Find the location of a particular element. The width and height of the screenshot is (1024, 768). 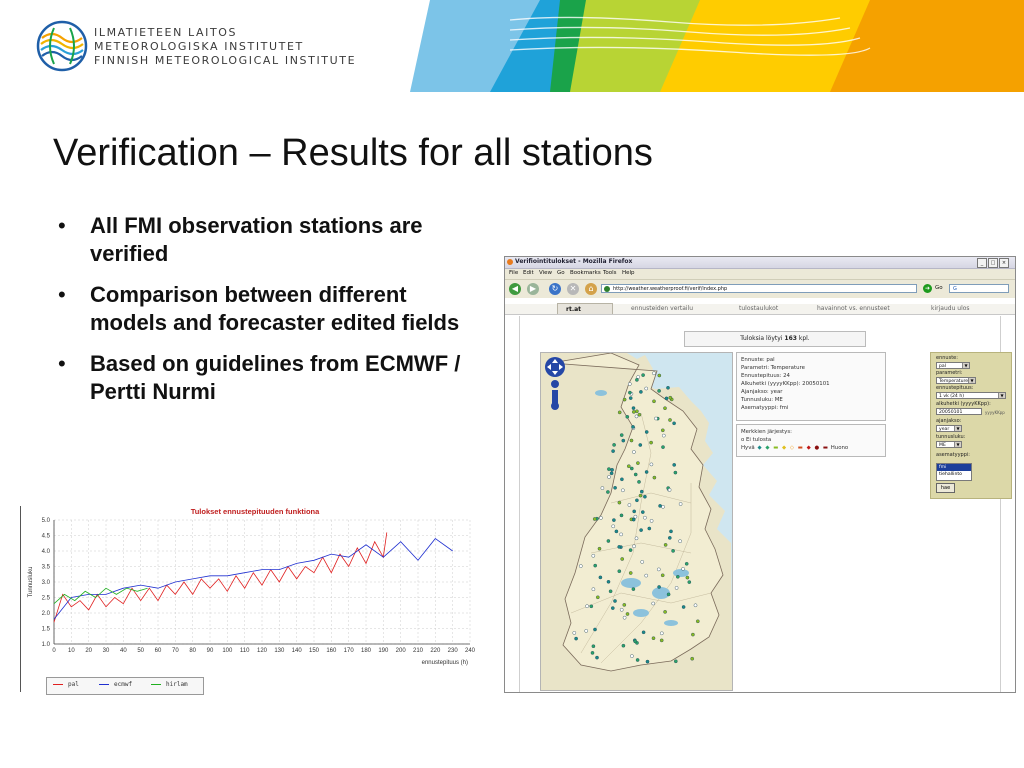

menu-file: File is located at coordinates (513, 273).